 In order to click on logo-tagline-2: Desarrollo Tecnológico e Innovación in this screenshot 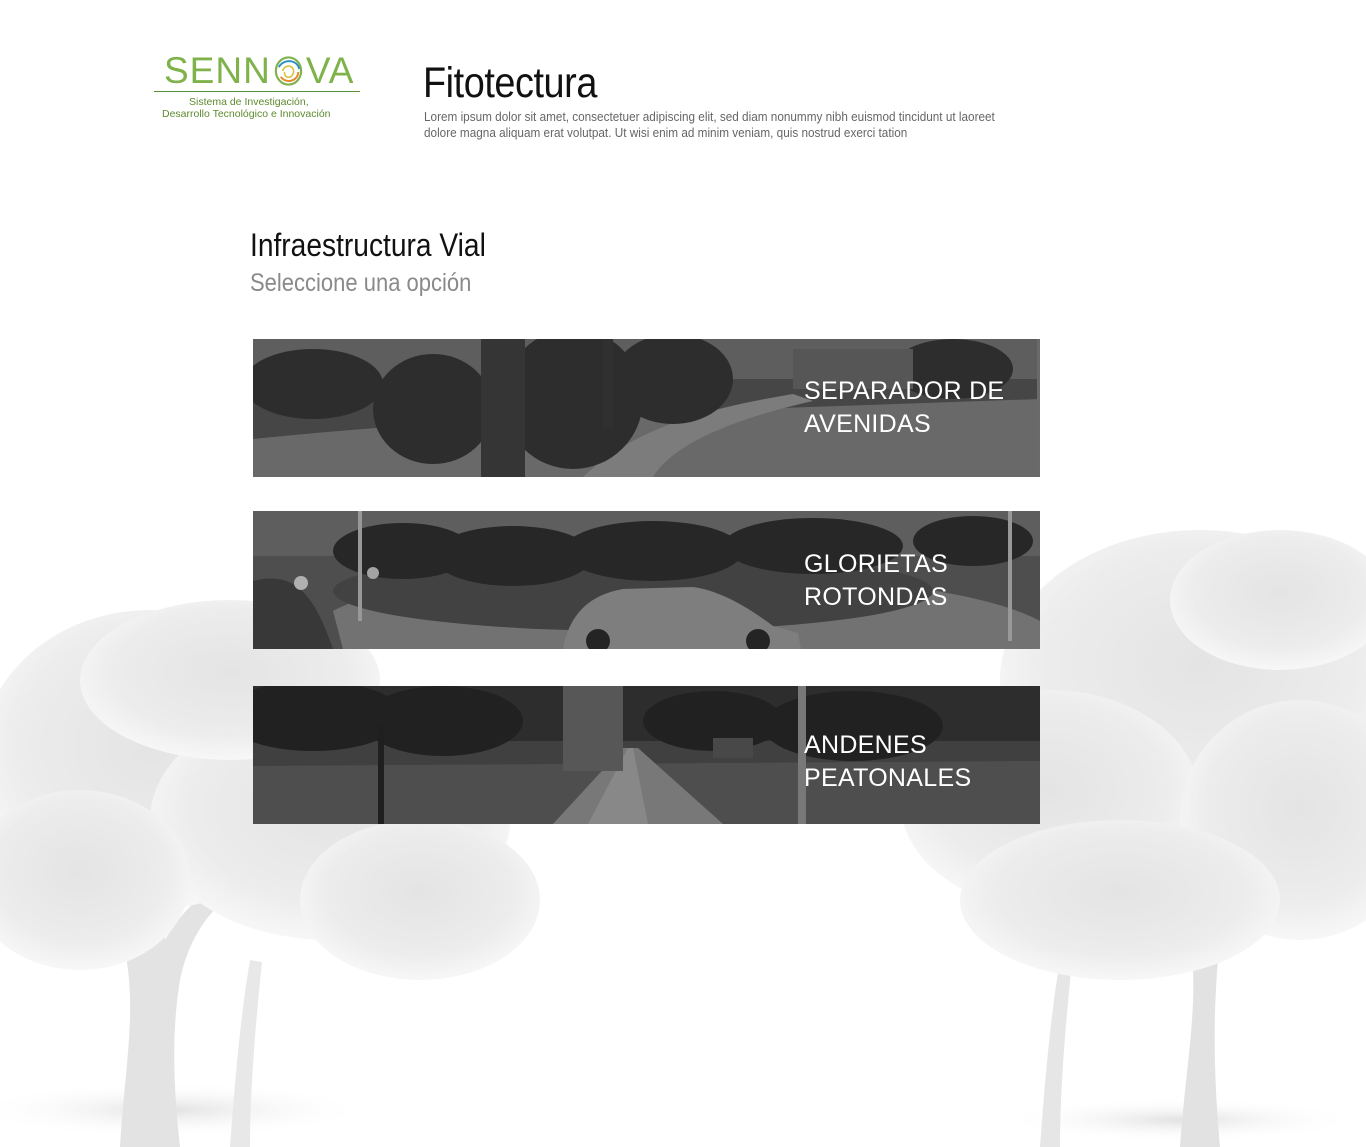, I will do `click(246, 114)`.